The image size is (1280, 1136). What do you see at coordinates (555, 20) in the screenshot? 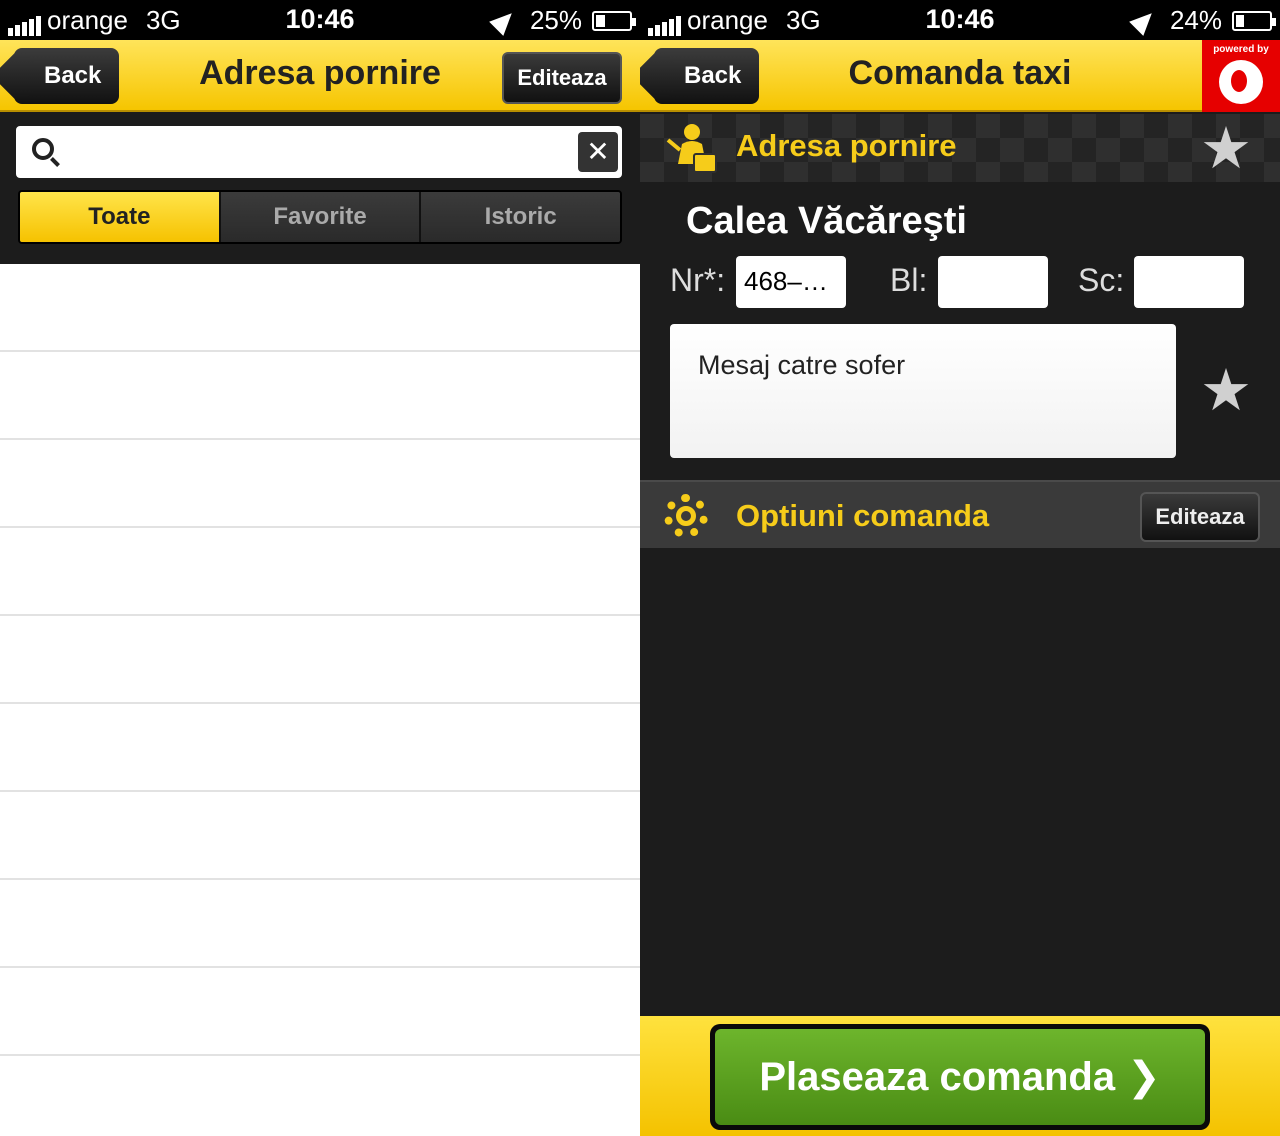
I see `battery-percent: 25%` at bounding box center [555, 20].